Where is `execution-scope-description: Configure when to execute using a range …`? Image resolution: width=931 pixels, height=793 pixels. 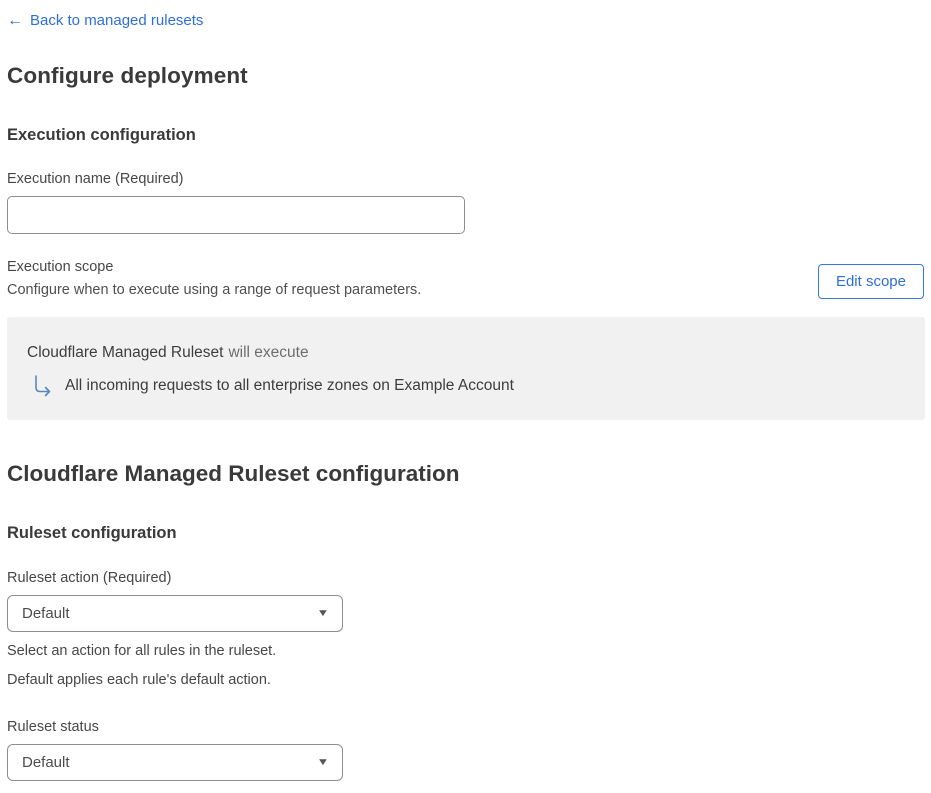
execution-scope-description: Configure when to execute using a range … is located at coordinates (214, 289).